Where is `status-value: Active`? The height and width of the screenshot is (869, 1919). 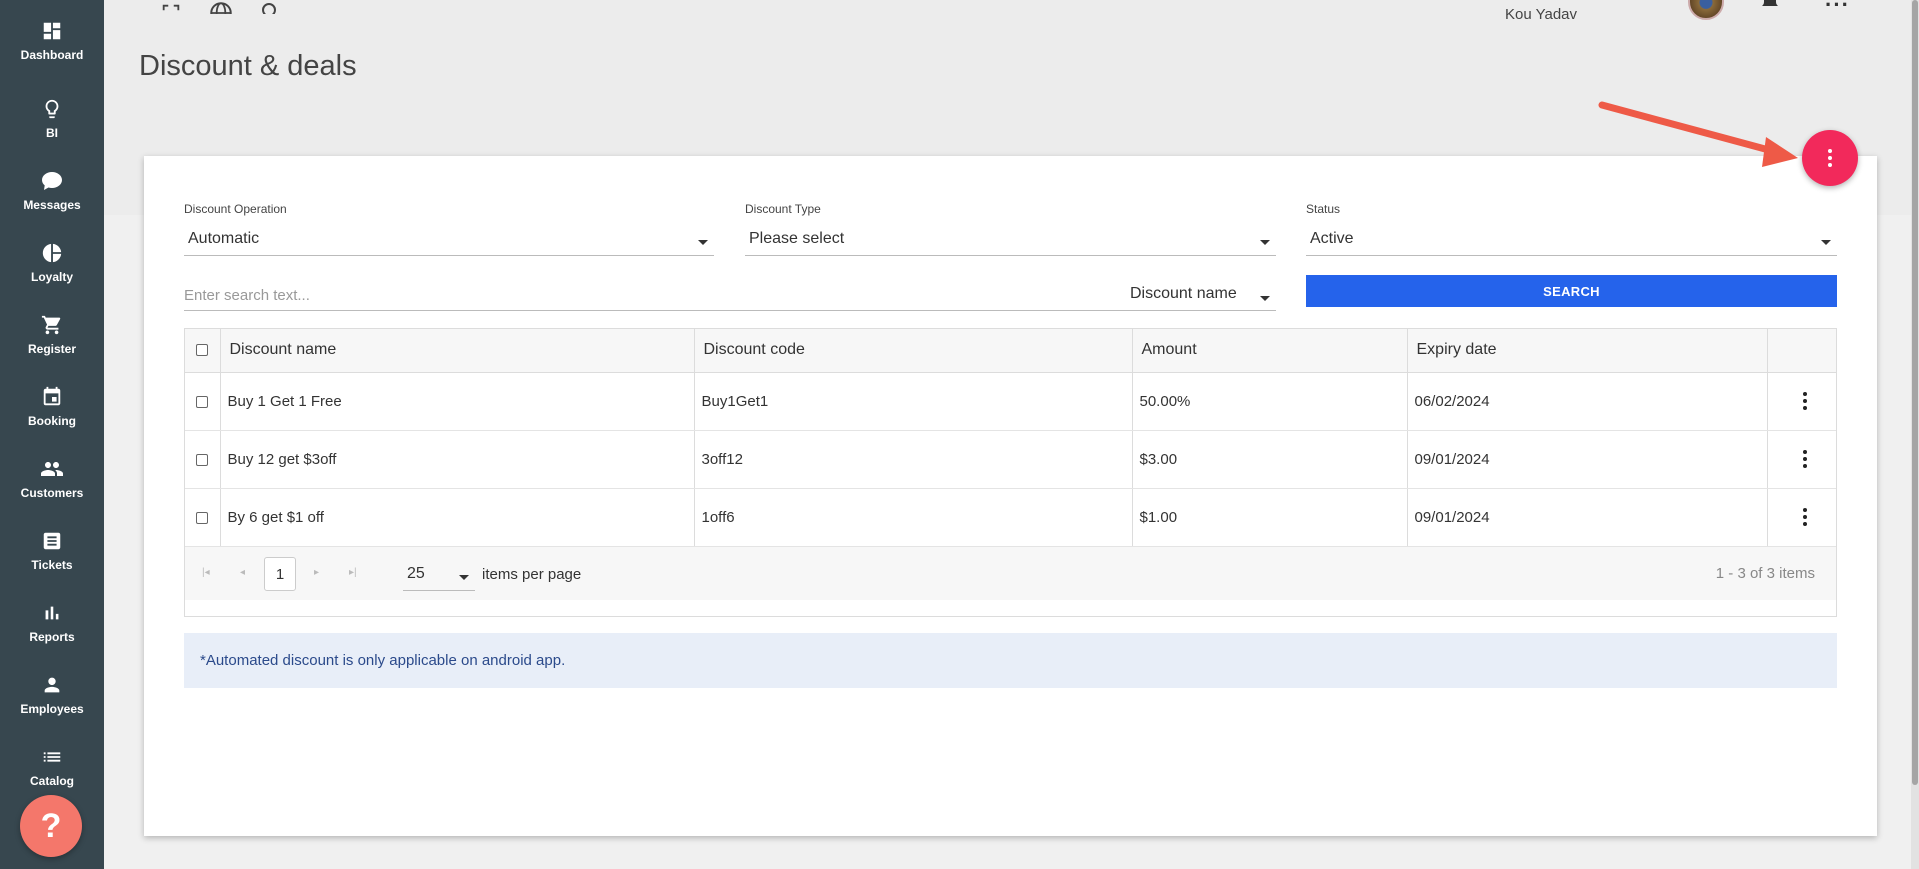
status-value: Active is located at coordinates (1332, 238).